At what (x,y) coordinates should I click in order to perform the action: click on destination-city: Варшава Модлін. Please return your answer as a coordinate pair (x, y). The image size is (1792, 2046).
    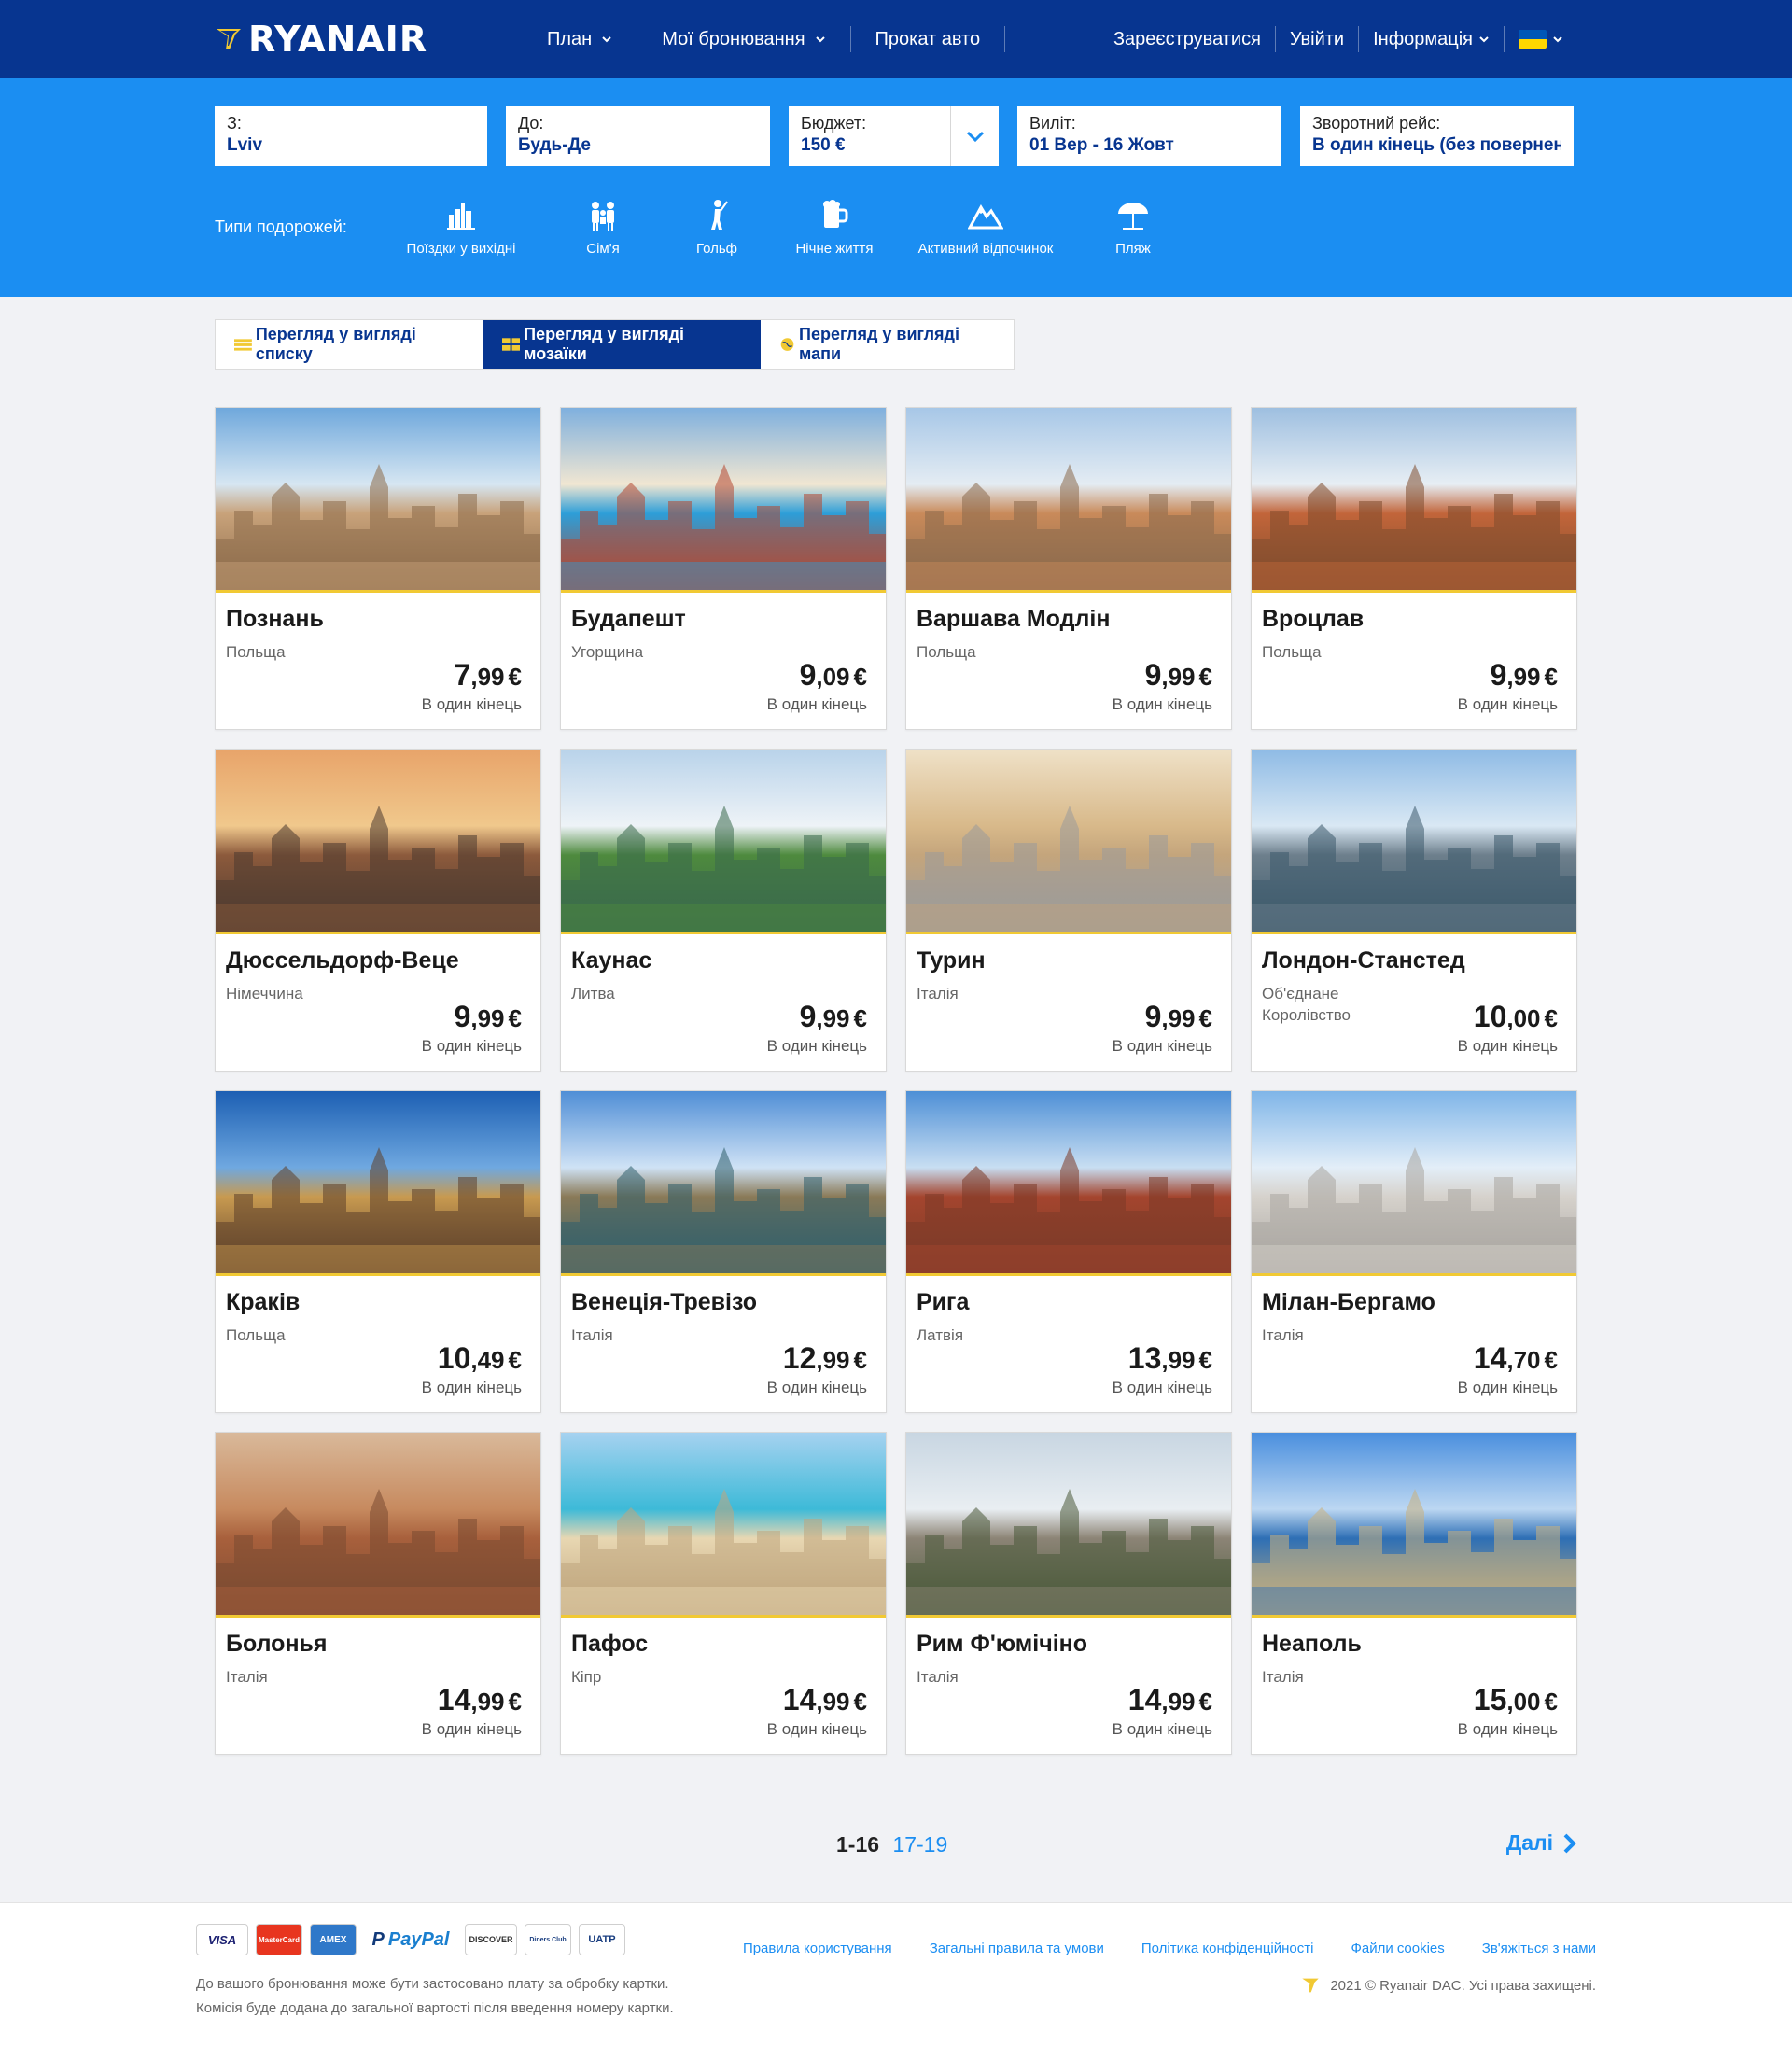
    Looking at the image, I should click on (1014, 619).